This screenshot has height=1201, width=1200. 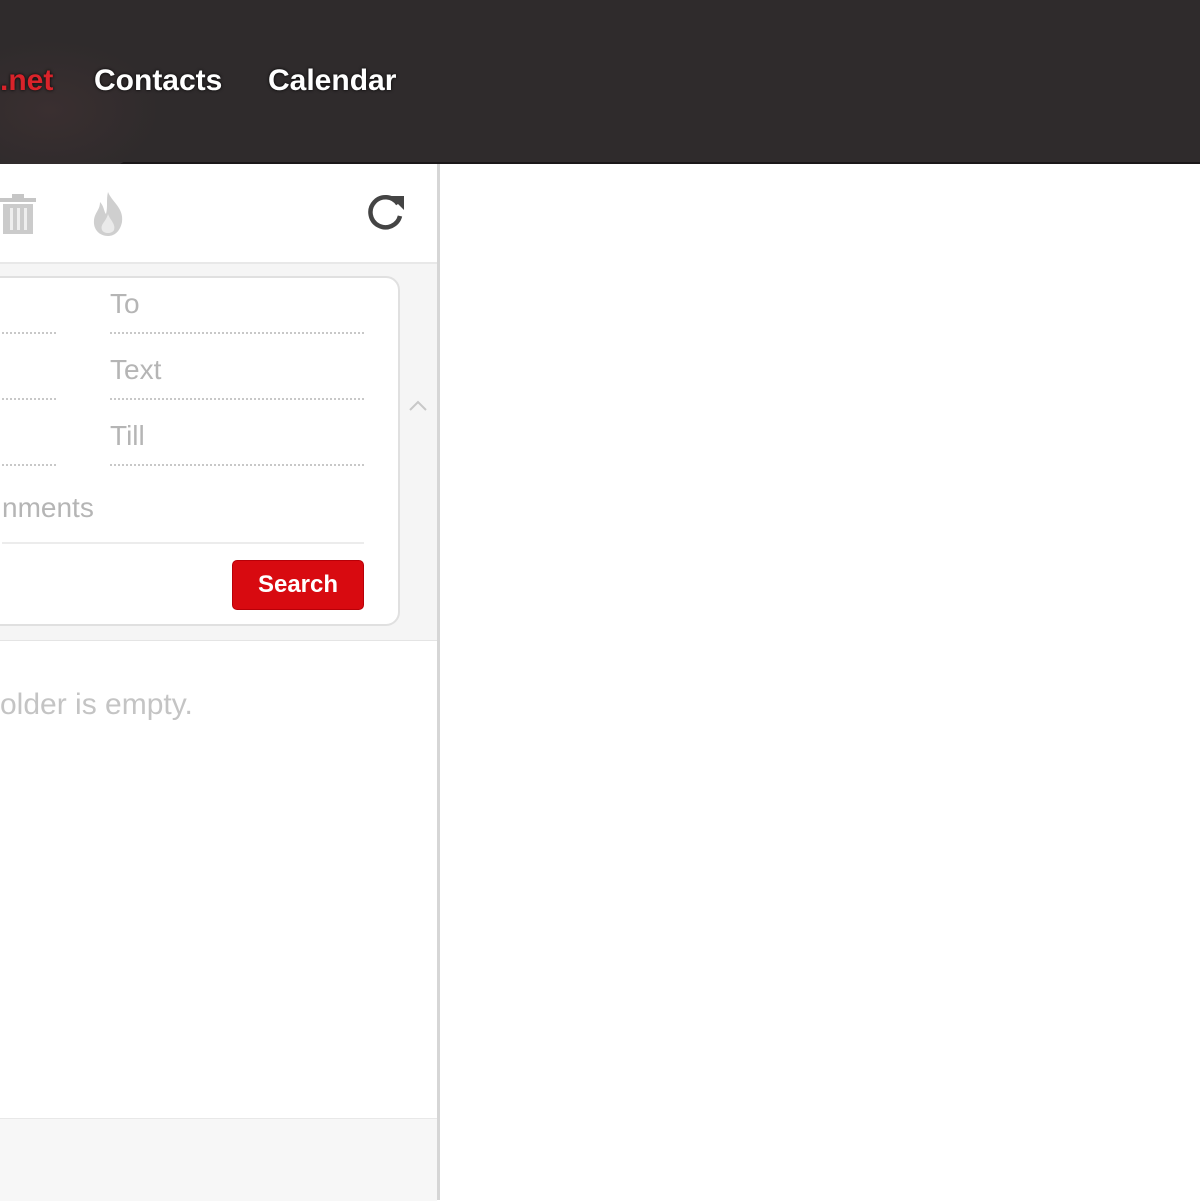 What do you see at coordinates (600, 90) in the screenshot?
I see `top-navigation-bar: .net Contacts Calendar` at bounding box center [600, 90].